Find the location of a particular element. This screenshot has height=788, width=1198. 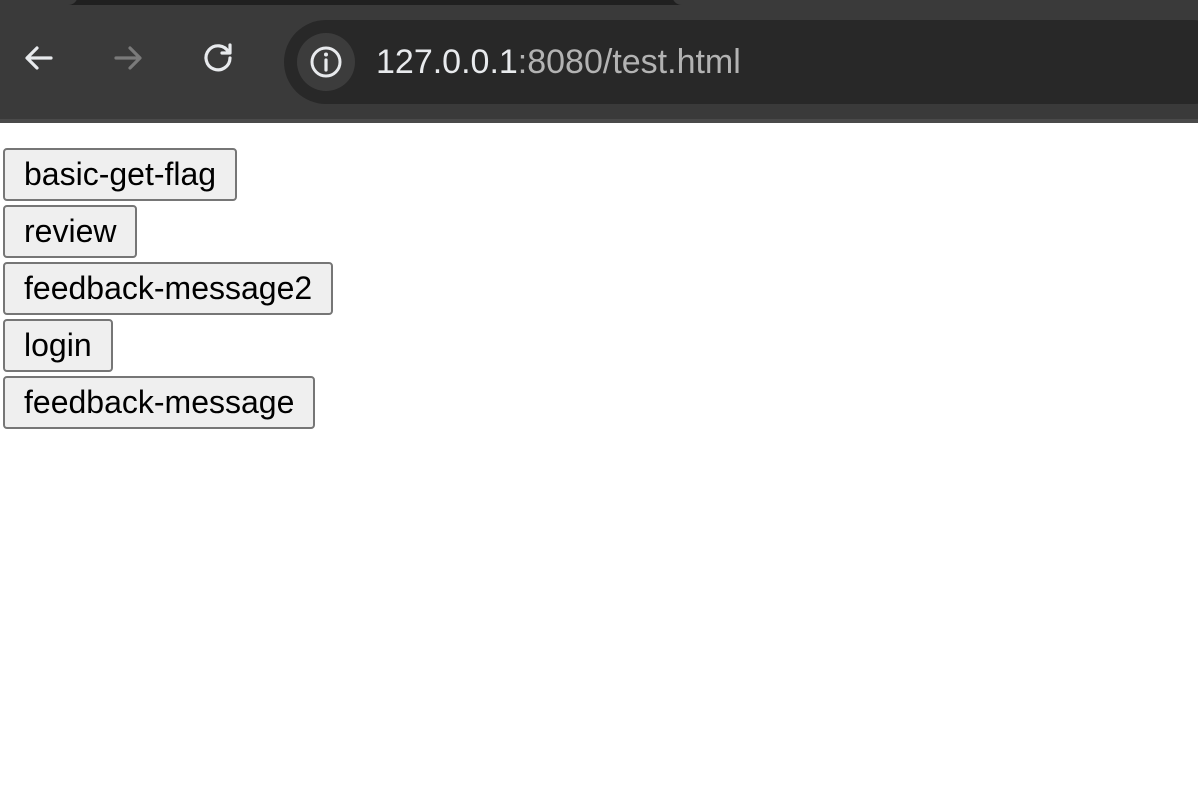

site-info-button is located at coordinates (326, 62).